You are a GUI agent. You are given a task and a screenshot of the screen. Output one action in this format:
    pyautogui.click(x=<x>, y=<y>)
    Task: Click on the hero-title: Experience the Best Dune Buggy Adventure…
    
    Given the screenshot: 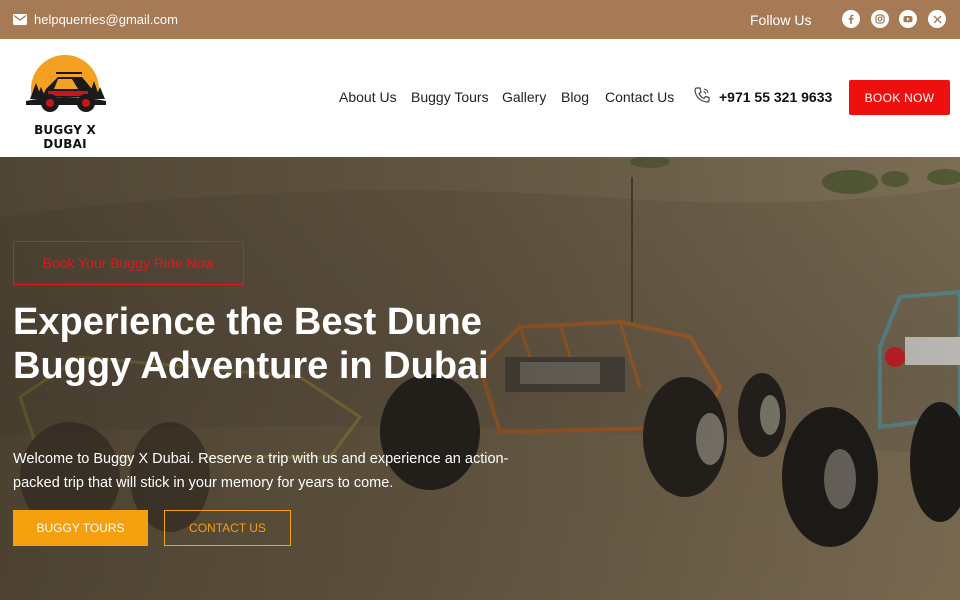 What is the action you would take?
    pyautogui.click(x=251, y=344)
    